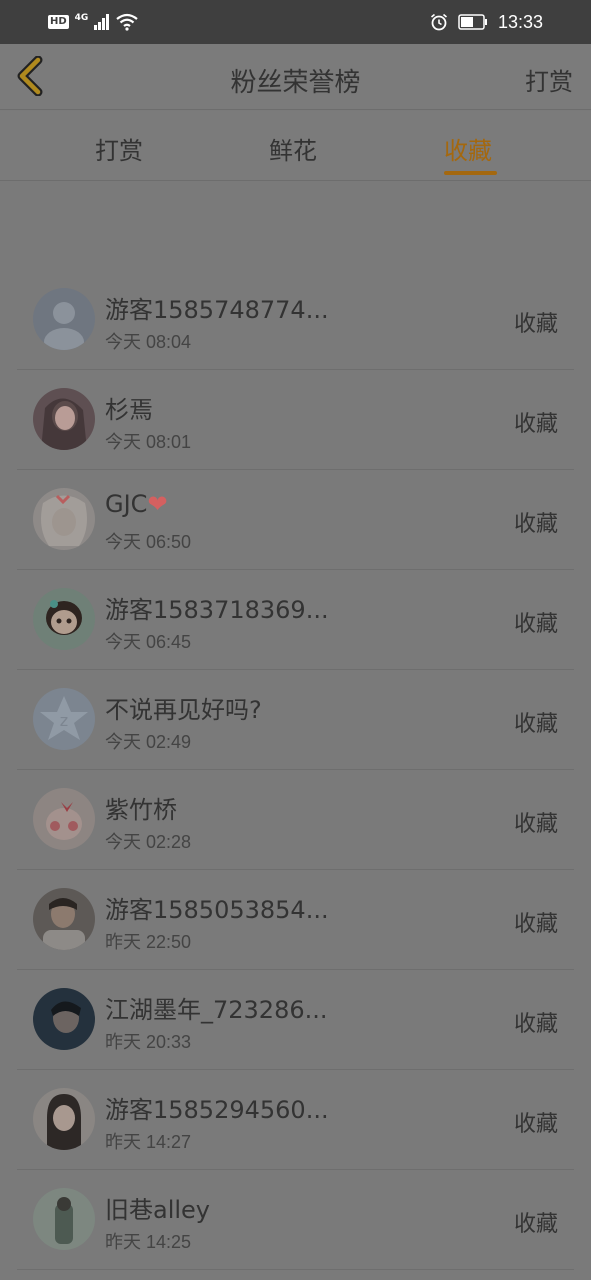 The image size is (591, 1280). Describe the element at coordinates (148, 442) in the screenshot. I see `user-time: 今天 08:01` at that location.